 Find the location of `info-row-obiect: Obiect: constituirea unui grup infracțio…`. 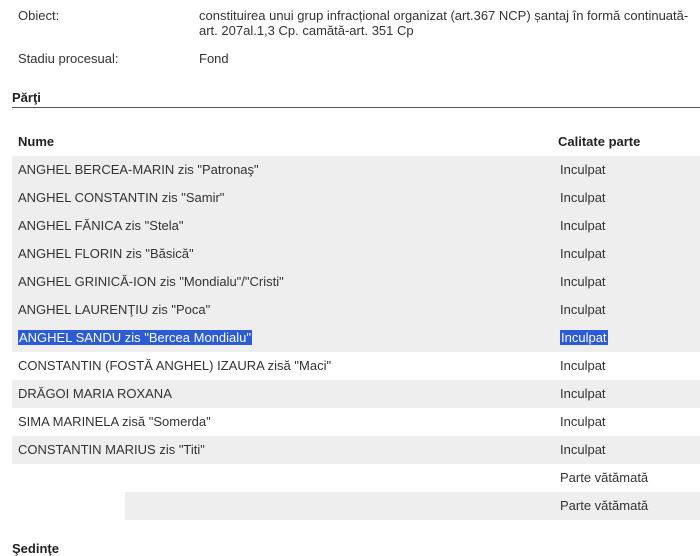

info-row-obiect: Obiect: constituirea unui grup infracțio… is located at coordinates (359, 23).